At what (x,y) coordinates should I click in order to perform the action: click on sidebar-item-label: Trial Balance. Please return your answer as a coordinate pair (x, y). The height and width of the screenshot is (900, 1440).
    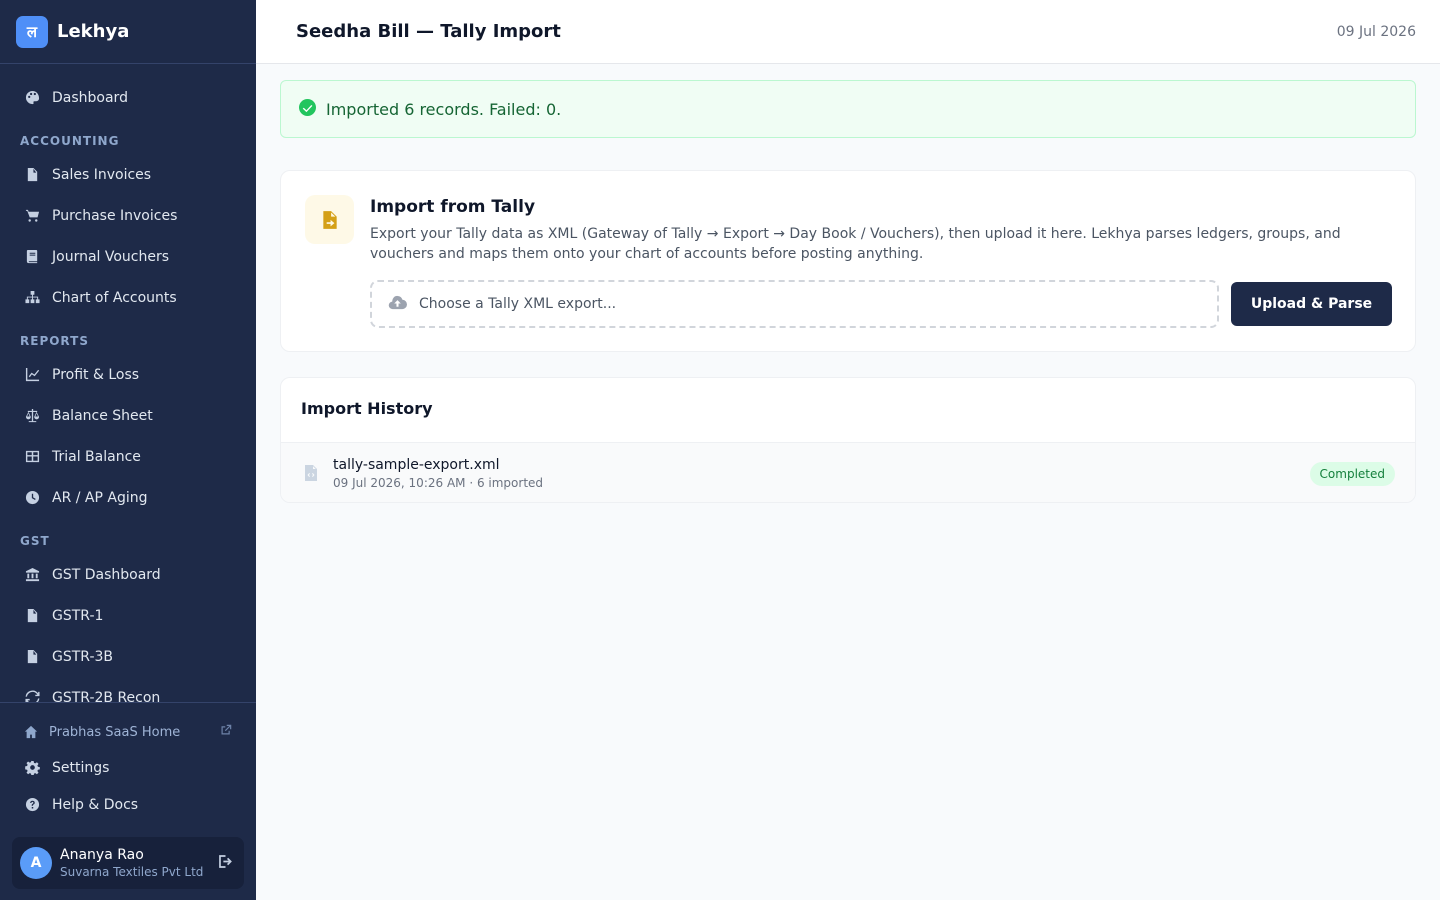
    Looking at the image, I should click on (96, 456).